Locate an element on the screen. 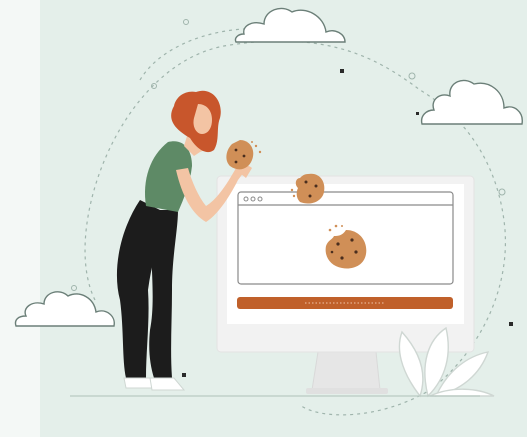 This screenshot has height=437, width=527. cookie-icon is located at coordinates (244, 155).